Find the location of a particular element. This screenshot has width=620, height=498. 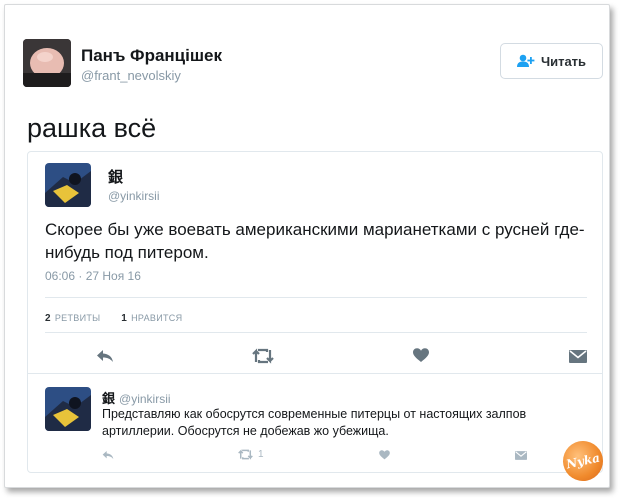

retweet-button is located at coordinates (263, 356).